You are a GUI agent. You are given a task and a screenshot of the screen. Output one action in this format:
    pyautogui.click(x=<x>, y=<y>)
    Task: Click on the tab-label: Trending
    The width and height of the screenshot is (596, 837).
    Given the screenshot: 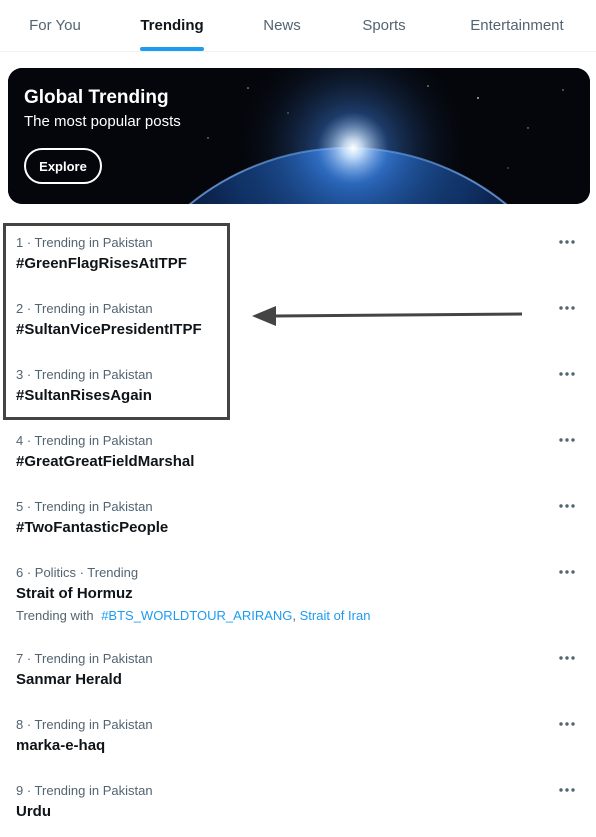 What is the action you would take?
    pyautogui.click(x=172, y=25)
    